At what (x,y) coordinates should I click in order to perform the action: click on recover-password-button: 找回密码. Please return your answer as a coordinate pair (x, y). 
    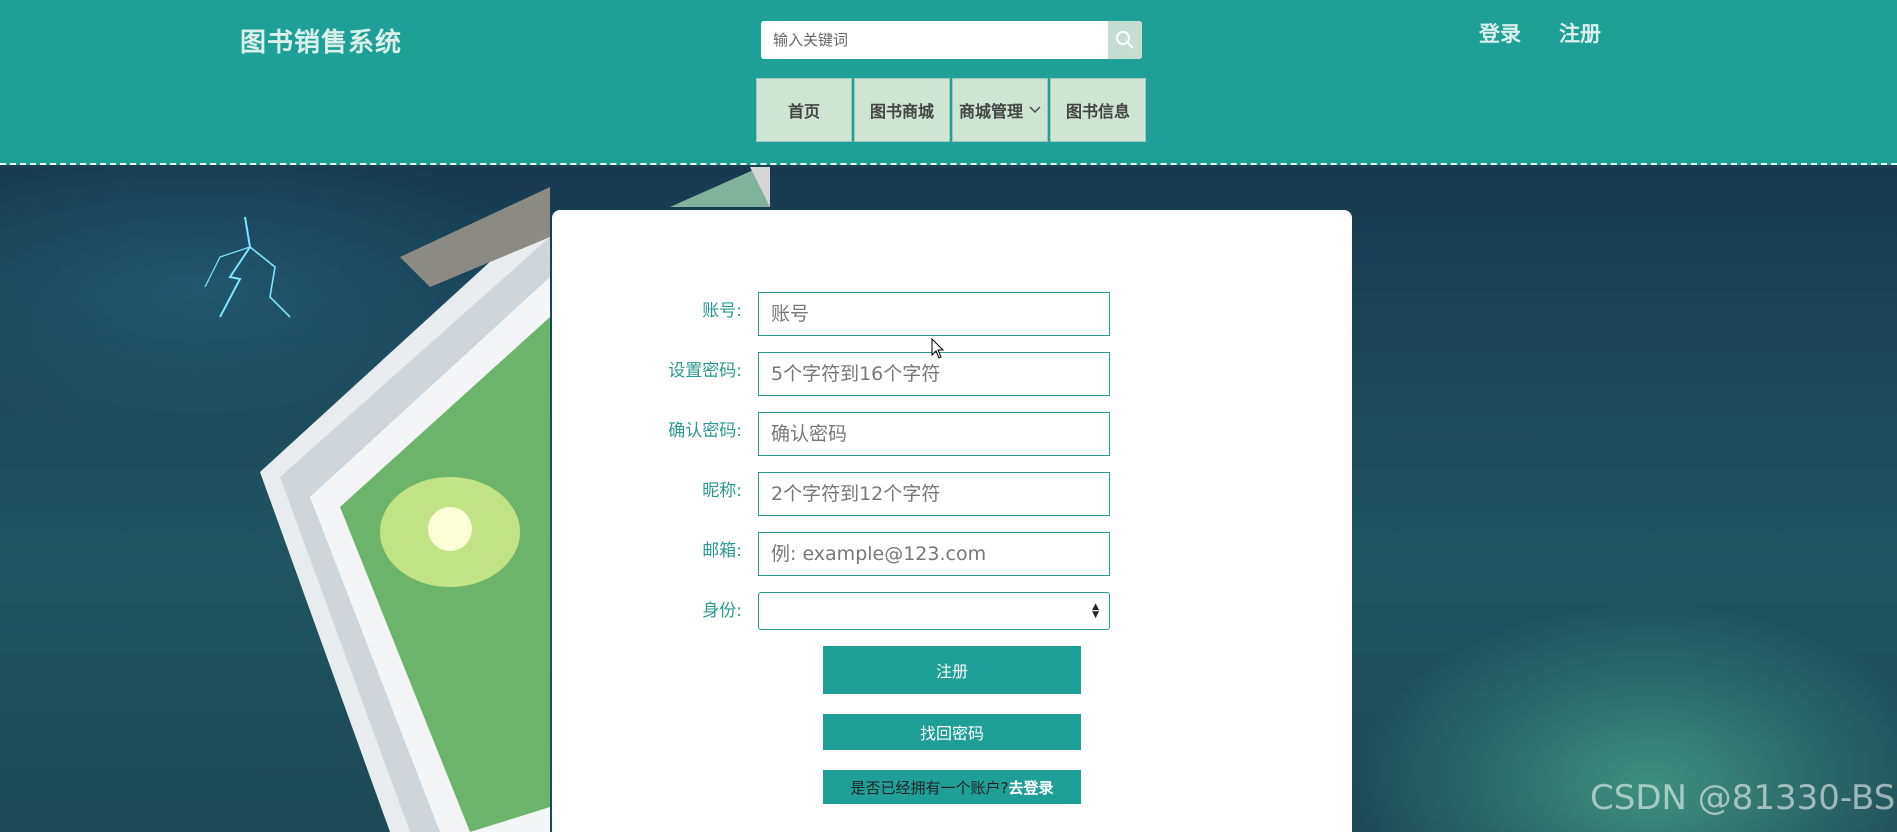
    Looking at the image, I should click on (952, 732).